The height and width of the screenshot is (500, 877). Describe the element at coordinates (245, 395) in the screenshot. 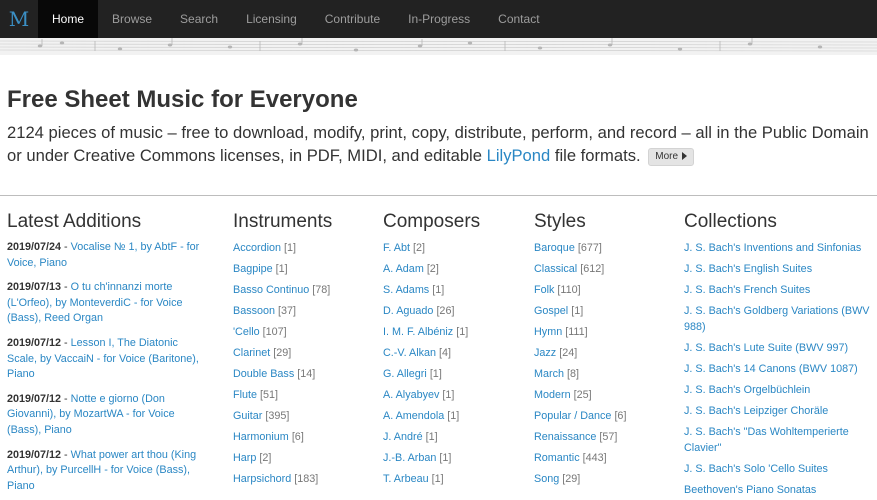

I see `instrument-link: Flute` at that location.